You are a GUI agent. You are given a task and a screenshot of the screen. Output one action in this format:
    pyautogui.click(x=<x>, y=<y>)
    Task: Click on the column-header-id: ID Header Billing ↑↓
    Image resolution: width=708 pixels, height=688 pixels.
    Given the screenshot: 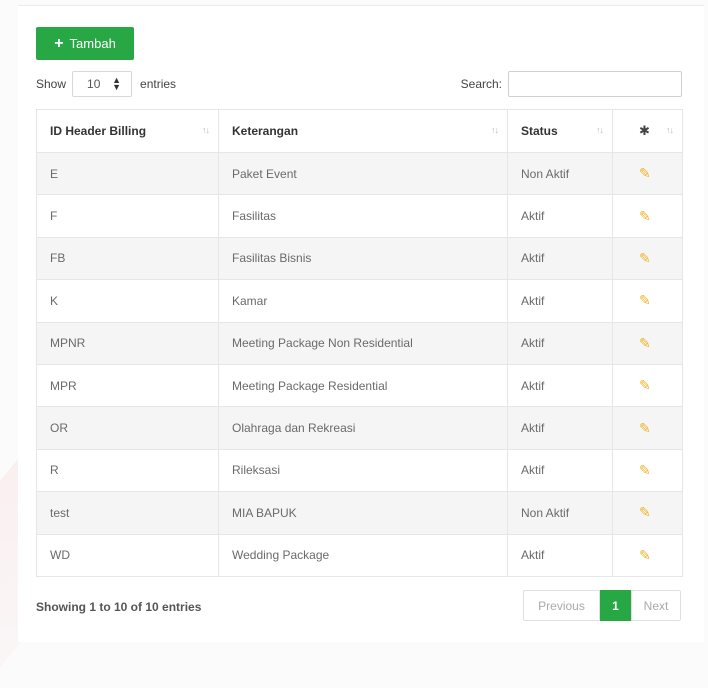 What is the action you would take?
    pyautogui.click(x=127, y=131)
    